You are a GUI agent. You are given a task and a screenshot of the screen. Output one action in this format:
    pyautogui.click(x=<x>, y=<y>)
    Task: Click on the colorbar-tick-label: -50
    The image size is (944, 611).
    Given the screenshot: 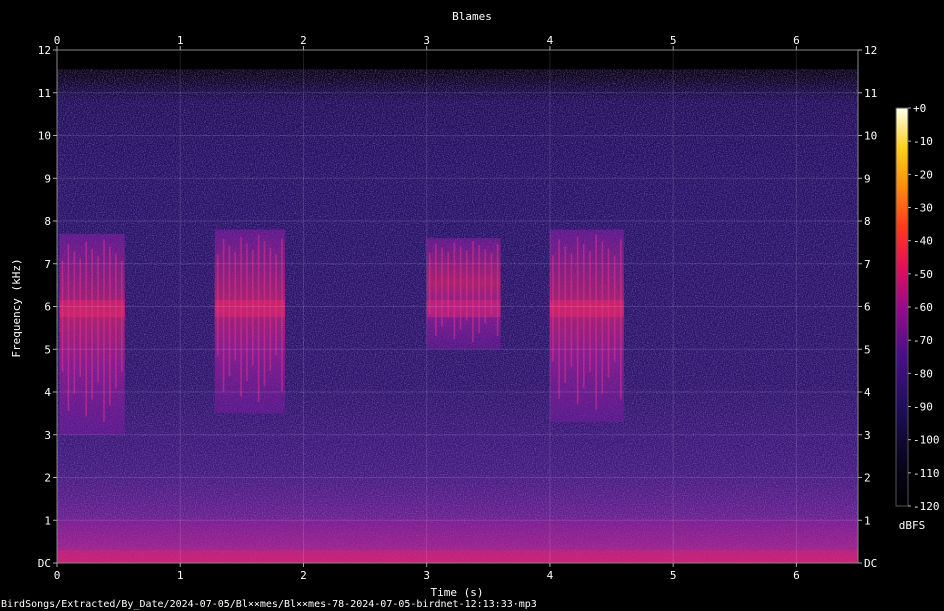 What is the action you would take?
    pyautogui.click(x=923, y=274)
    